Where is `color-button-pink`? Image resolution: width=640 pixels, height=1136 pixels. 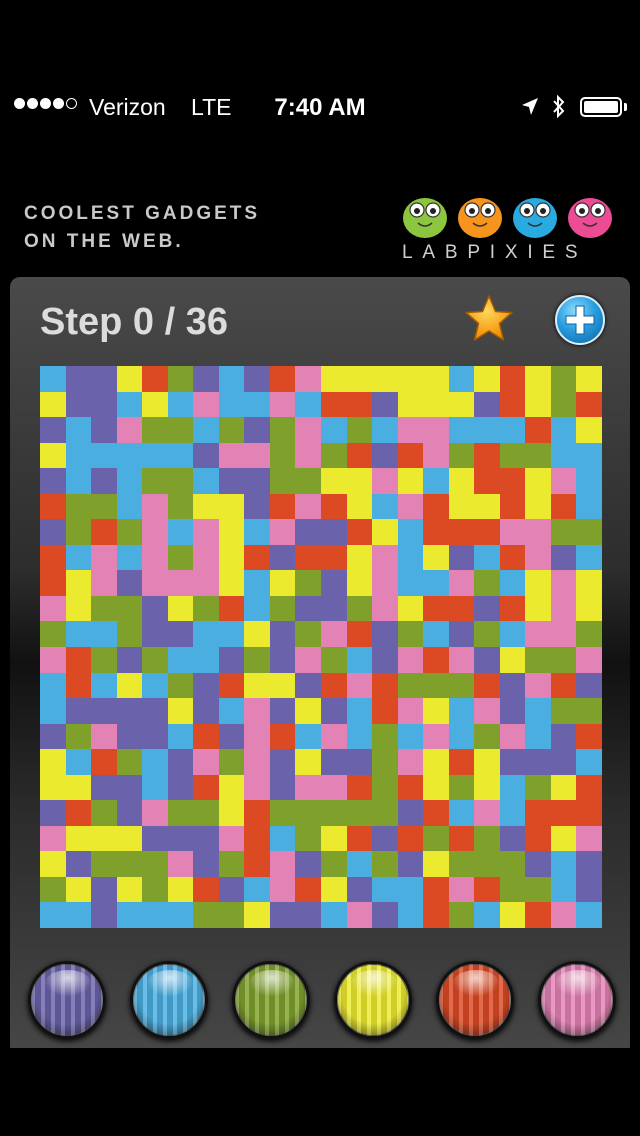 color-button-pink is located at coordinates (577, 1000).